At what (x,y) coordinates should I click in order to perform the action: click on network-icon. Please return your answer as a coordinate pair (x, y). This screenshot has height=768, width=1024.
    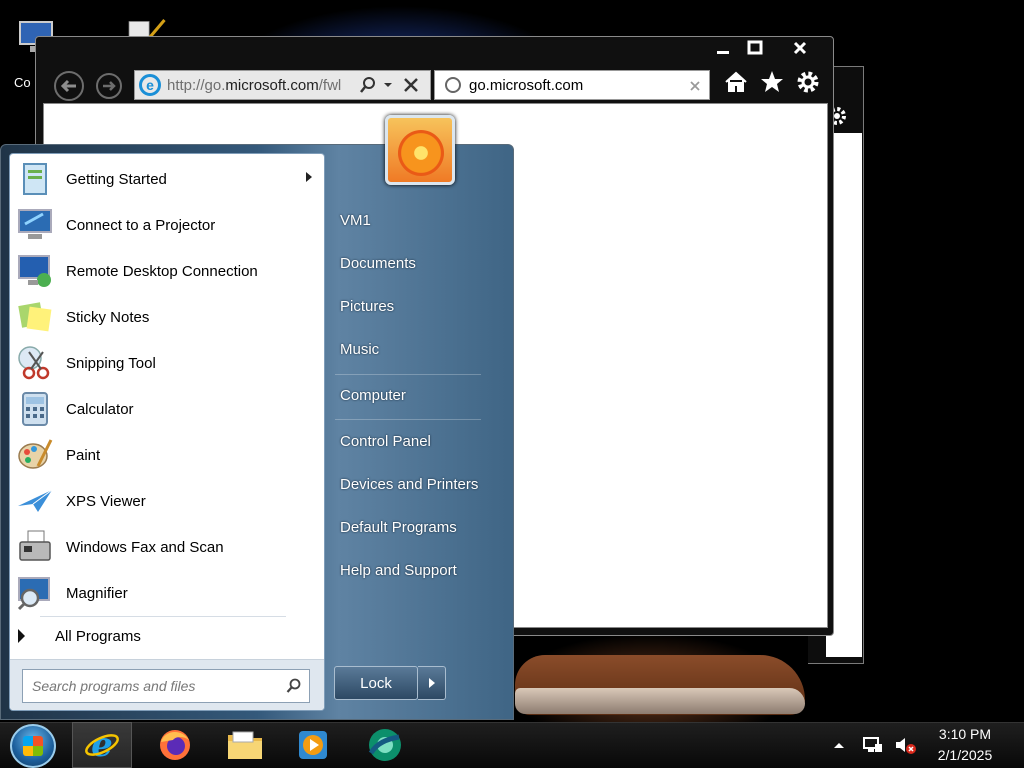
    Looking at the image, I should click on (873, 745).